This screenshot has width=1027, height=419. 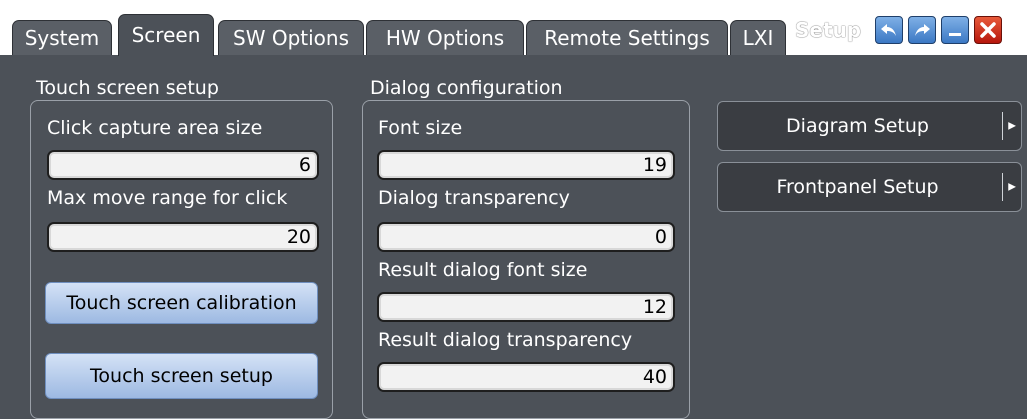 I want to click on undo-button, so click(x=889, y=30).